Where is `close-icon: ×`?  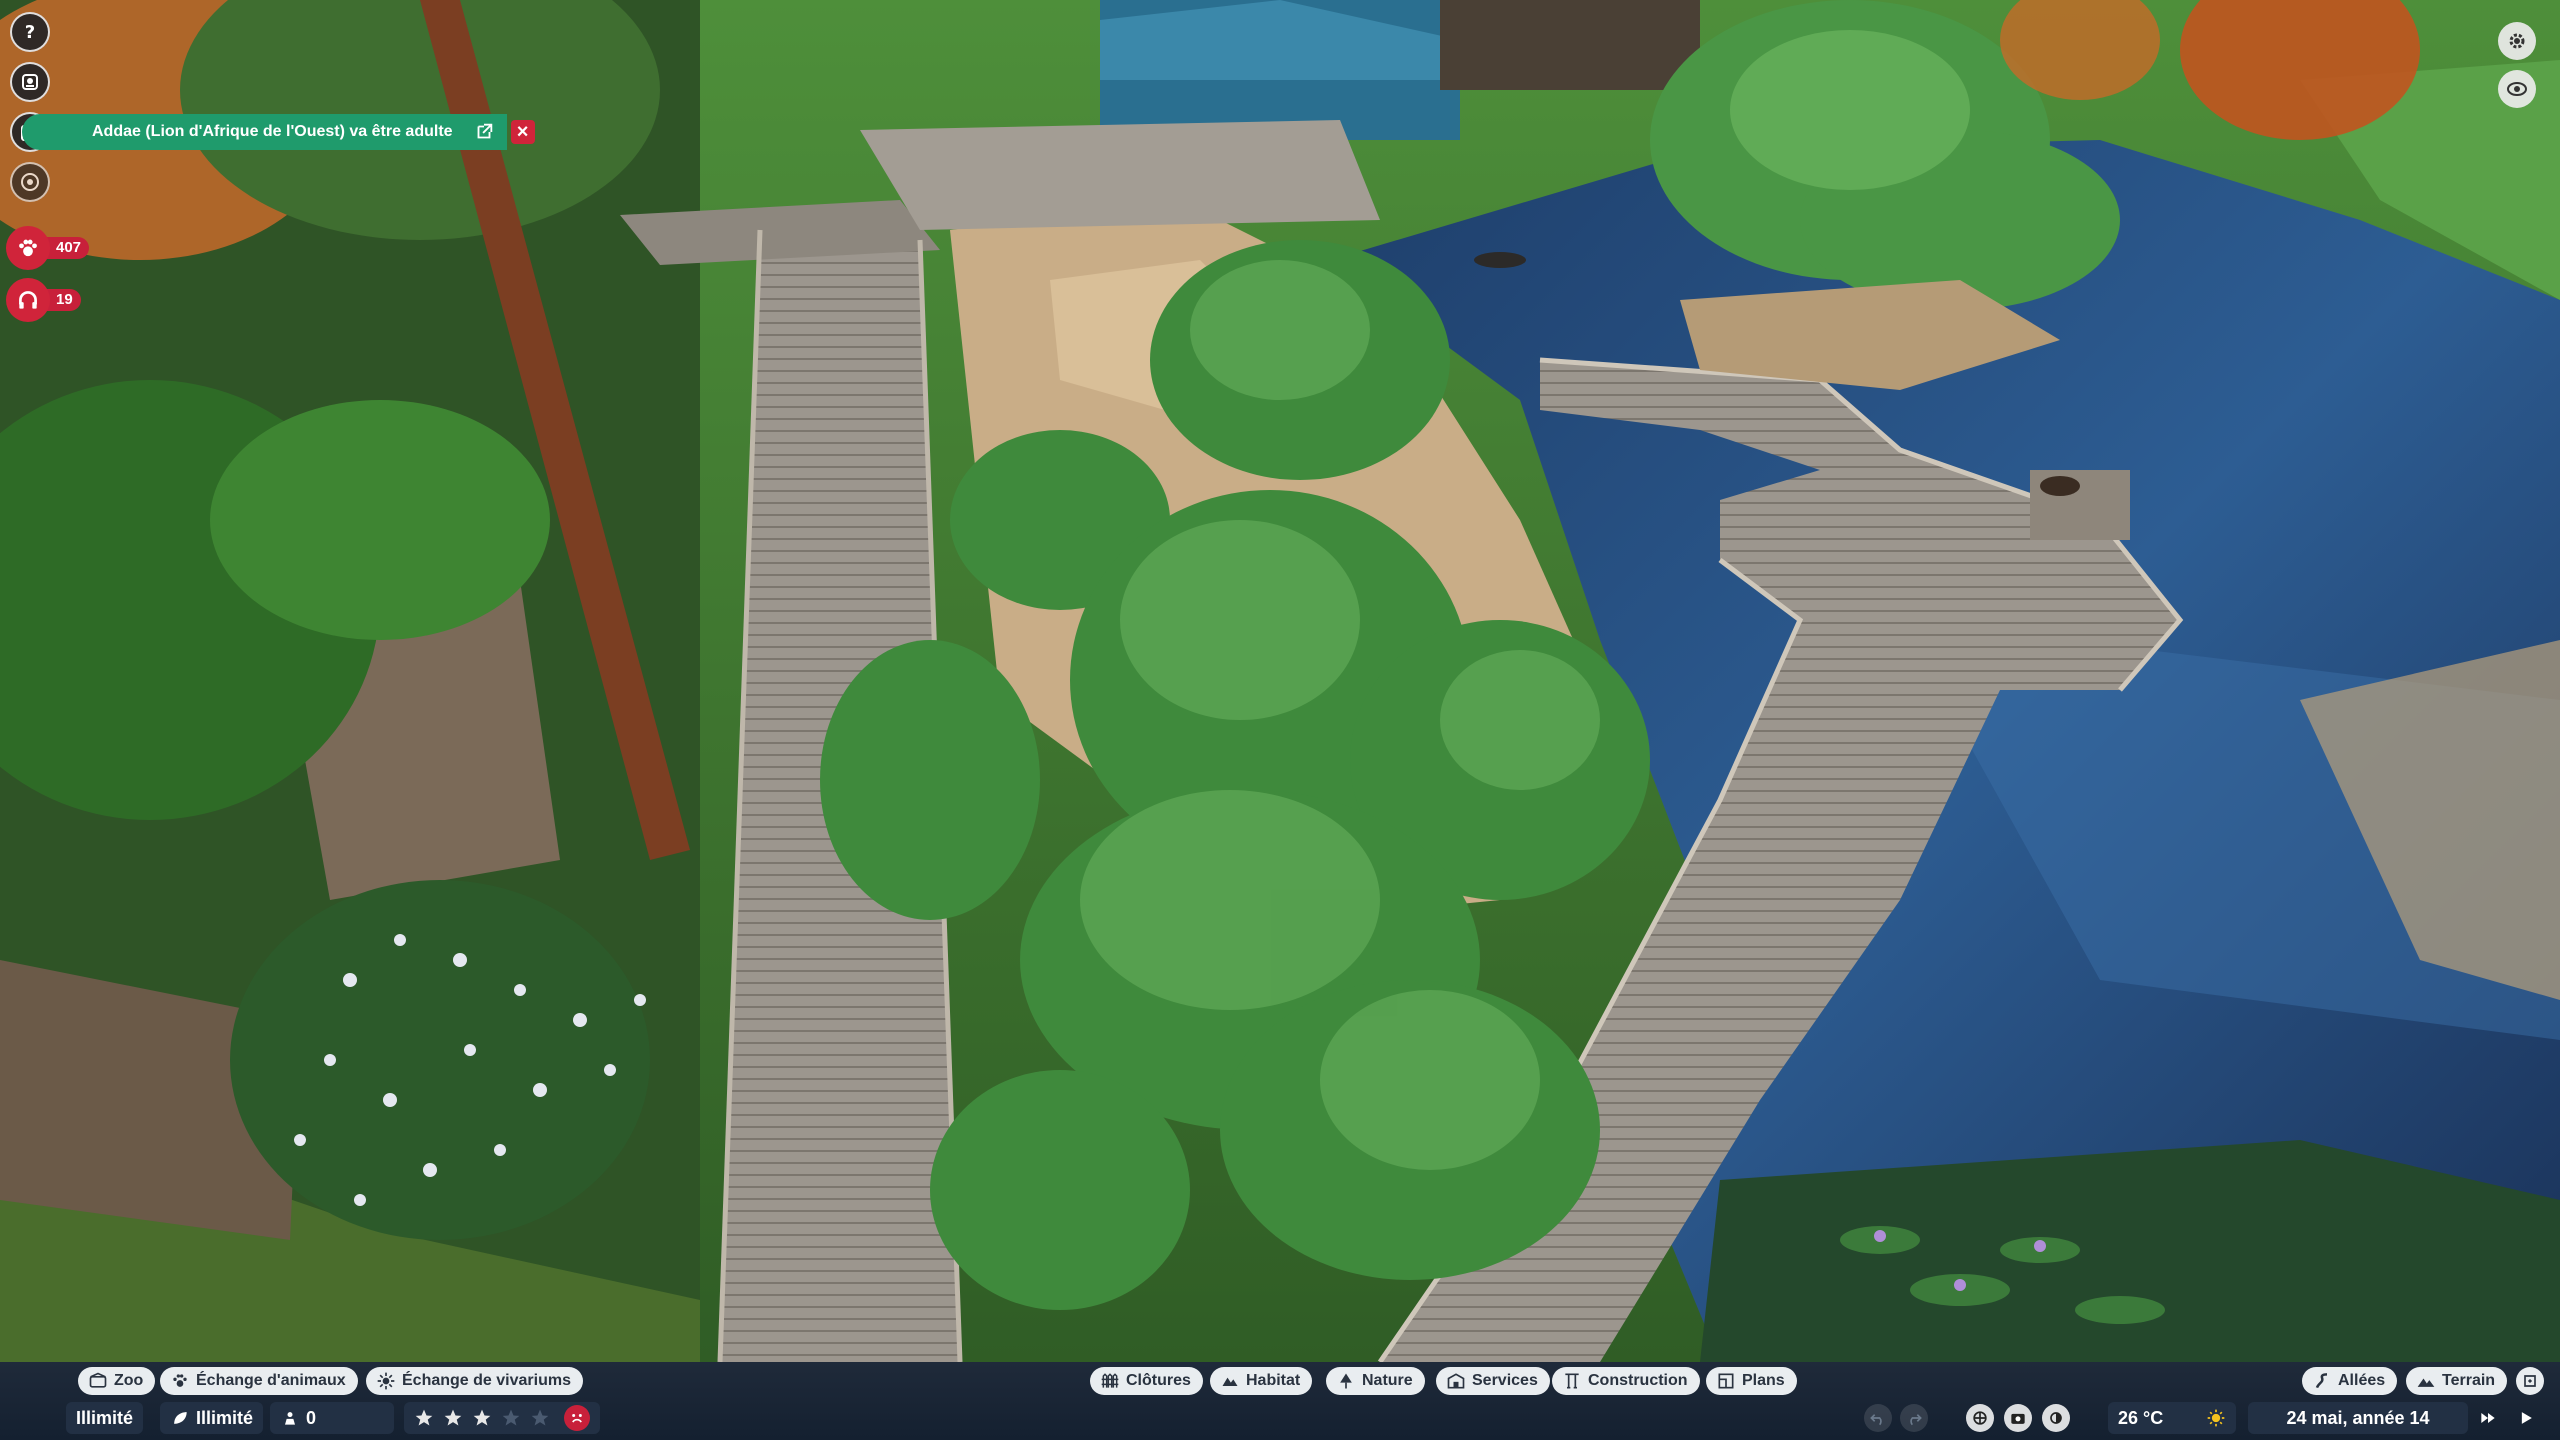 close-icon: × is located at coordinates (522, 131).